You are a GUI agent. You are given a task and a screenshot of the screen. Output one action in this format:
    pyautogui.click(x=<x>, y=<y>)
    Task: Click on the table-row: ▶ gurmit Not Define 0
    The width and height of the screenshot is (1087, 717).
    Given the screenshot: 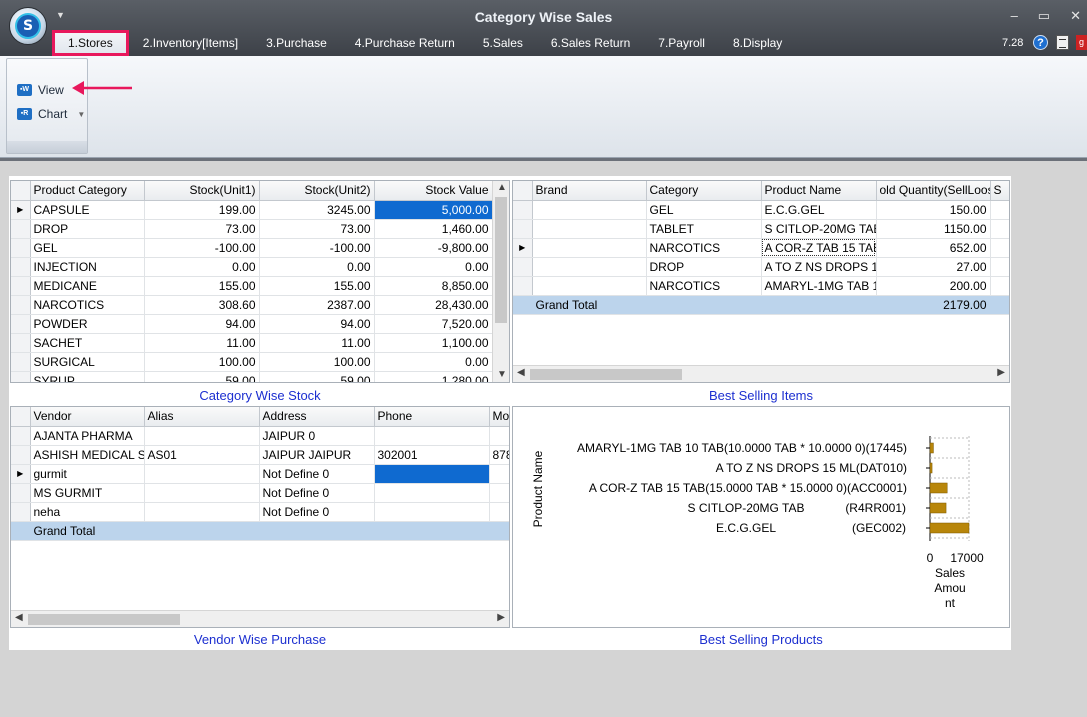 What is the action you would take?
    pyautogui.click(x=260, y=474)
    